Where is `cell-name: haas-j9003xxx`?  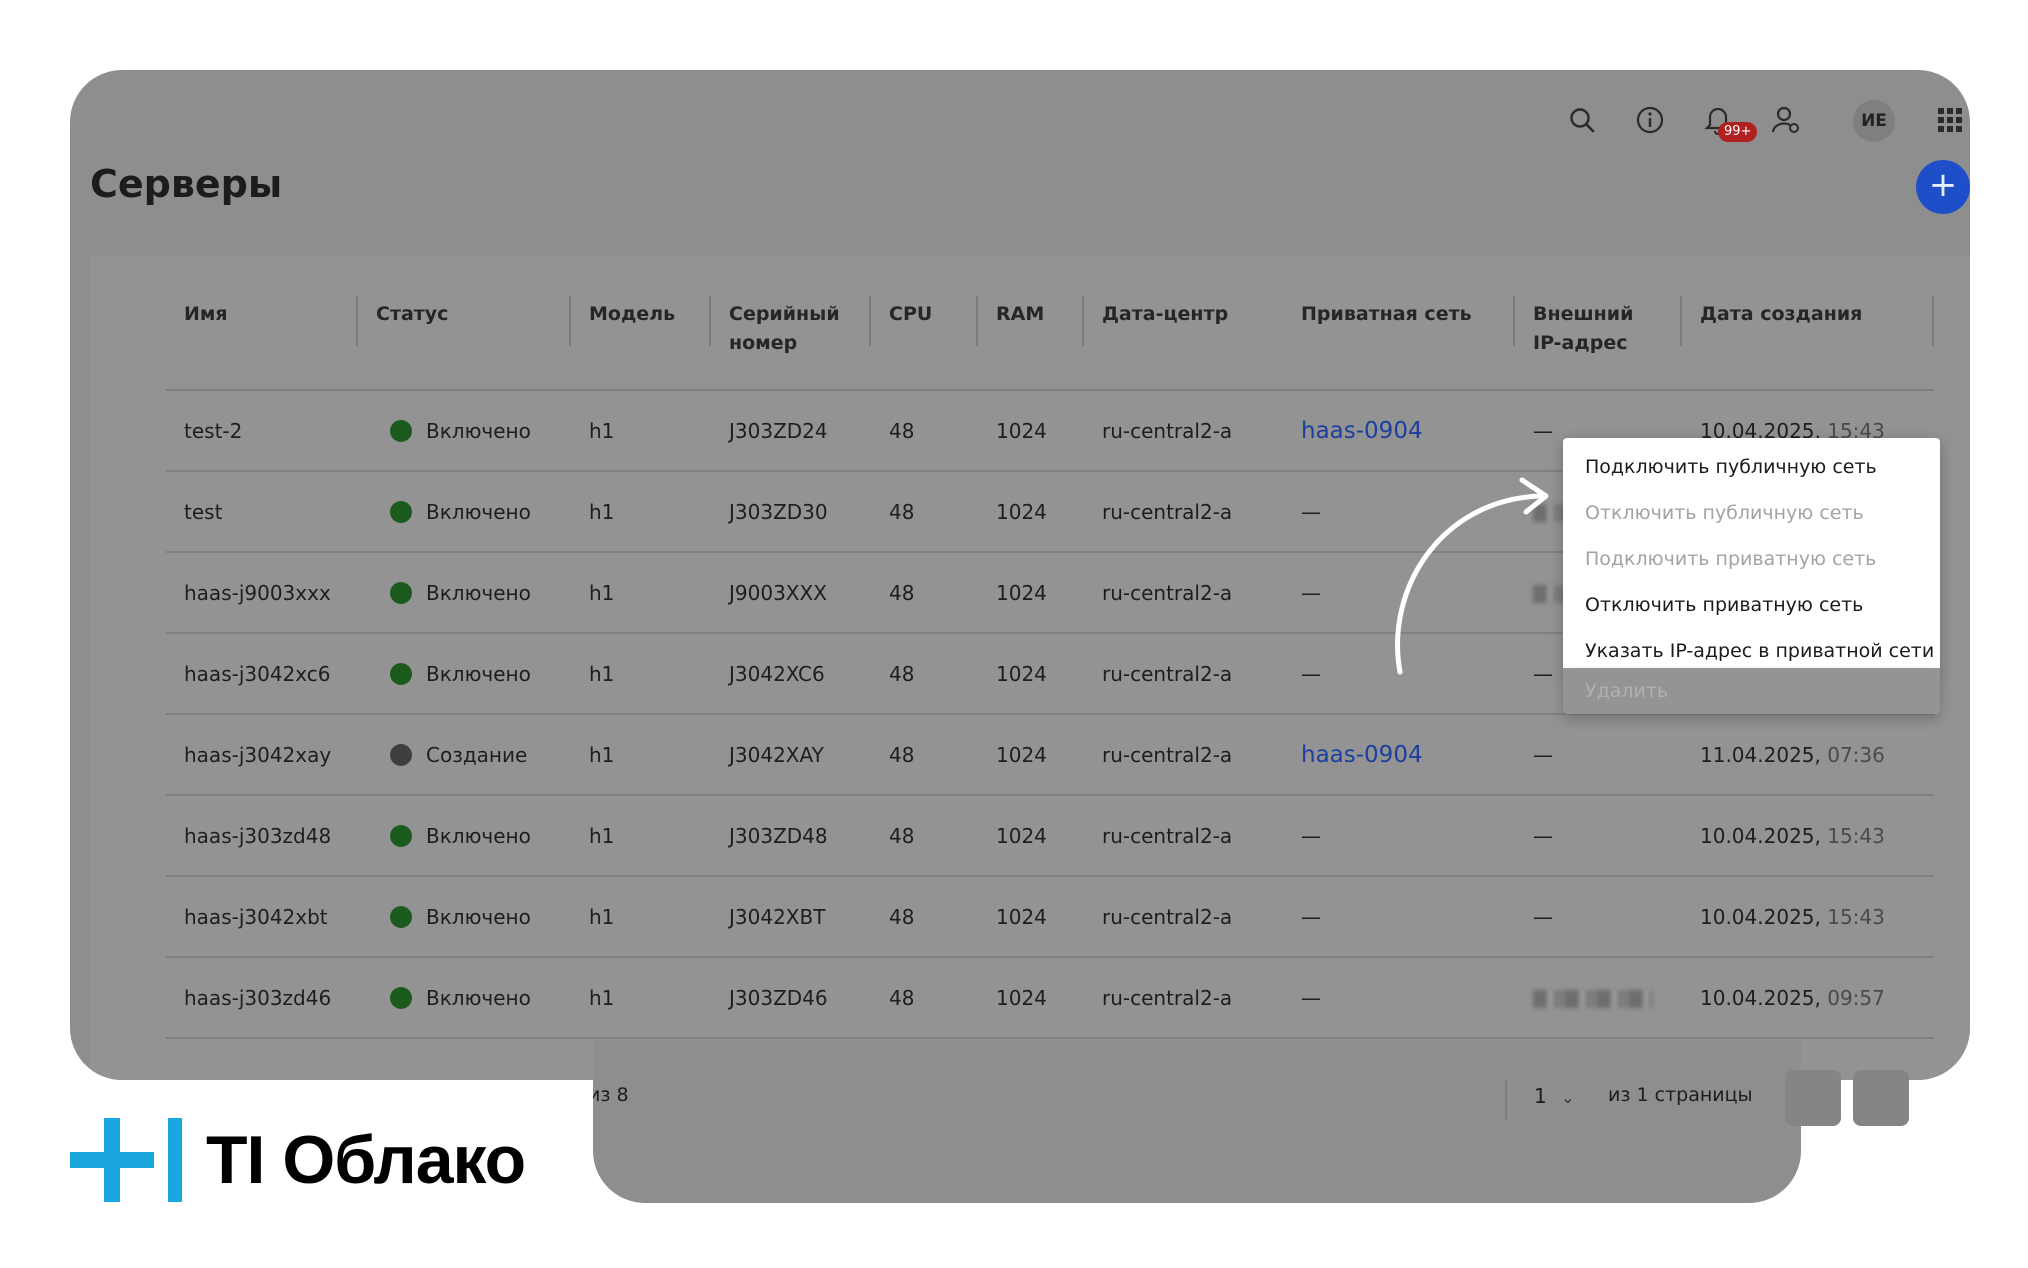 cell-name: haas-j9003xxx is located at coordinates (262, 592).